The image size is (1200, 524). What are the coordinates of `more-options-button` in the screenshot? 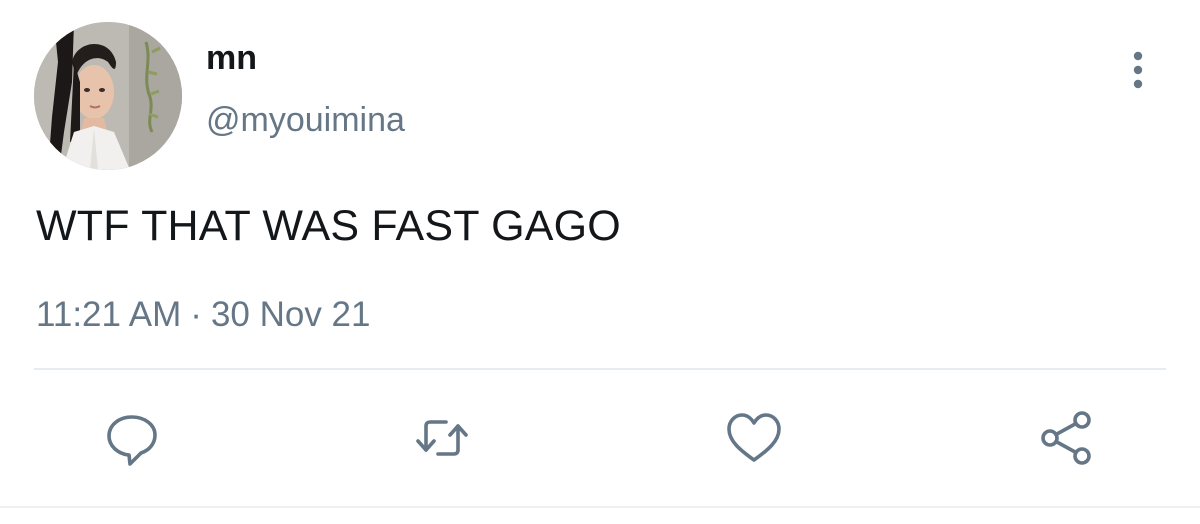 It's located at (1138, 70).